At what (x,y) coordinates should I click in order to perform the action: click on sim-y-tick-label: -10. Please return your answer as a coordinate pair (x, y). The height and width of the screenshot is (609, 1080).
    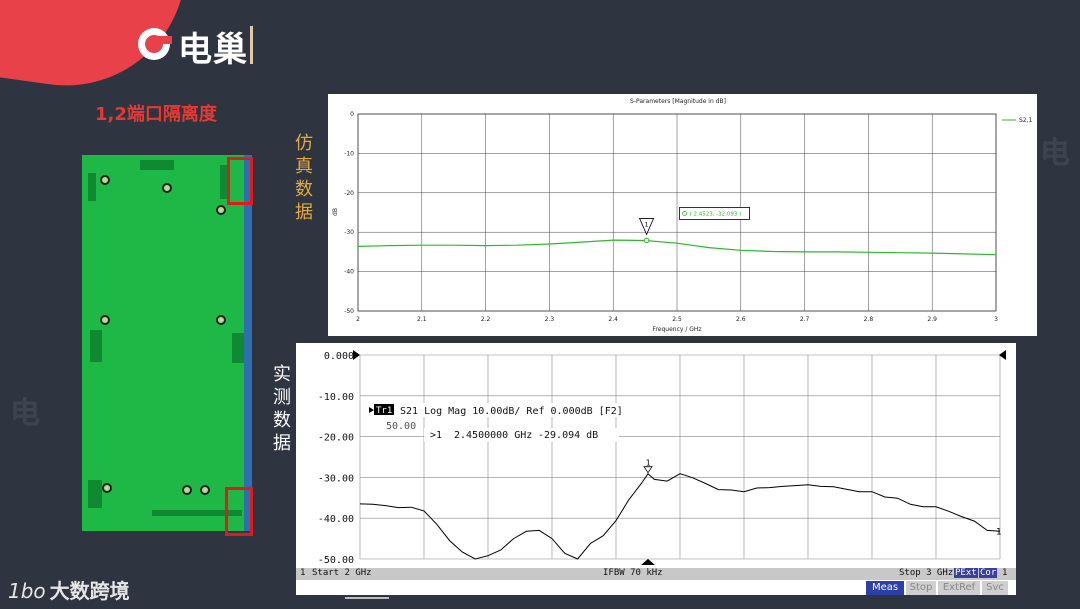
    Looking at the image, I should click on (349, 153).